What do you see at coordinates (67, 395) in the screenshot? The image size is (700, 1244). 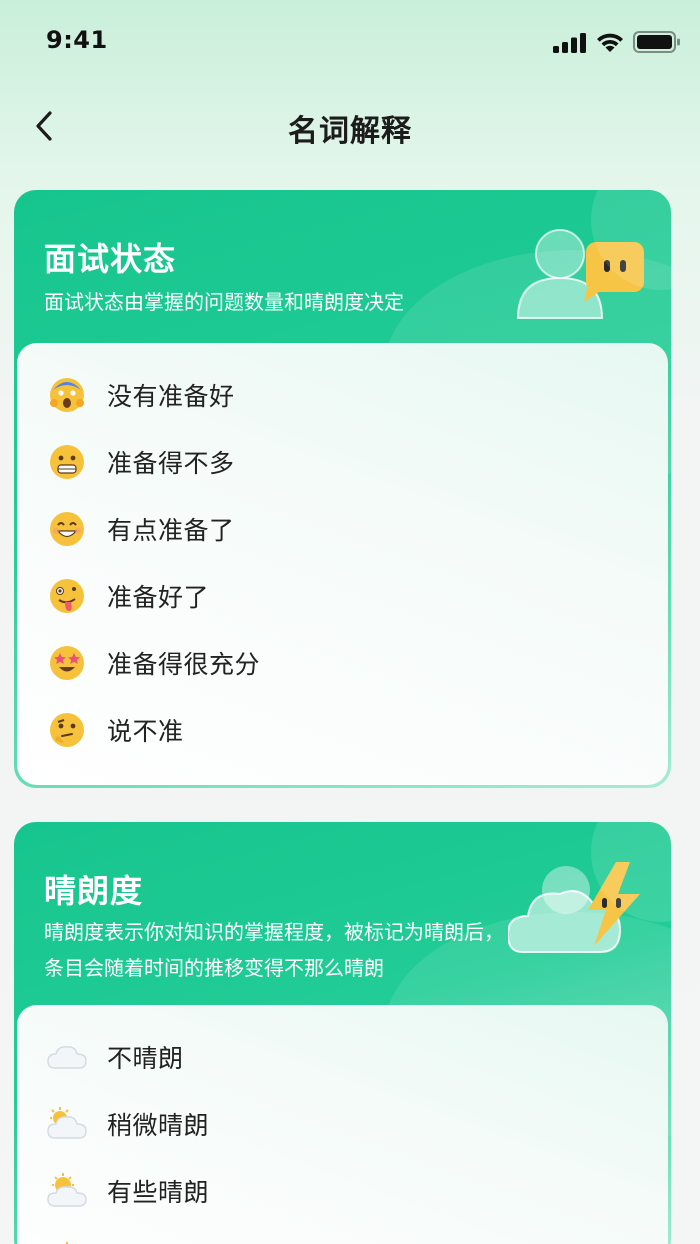 I see `screaming-face-icon` at bounding box center [67, 395].